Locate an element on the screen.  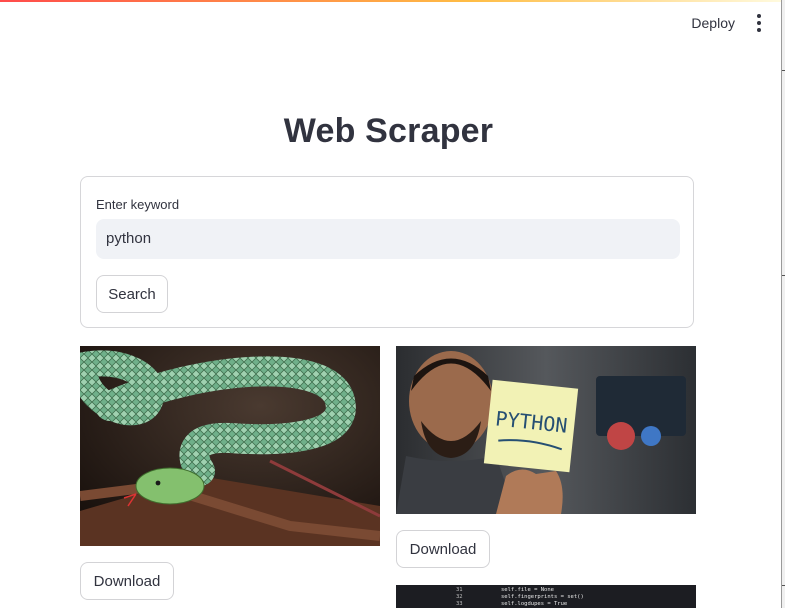
top-decoration-bar is located at coordinates (392, 1).